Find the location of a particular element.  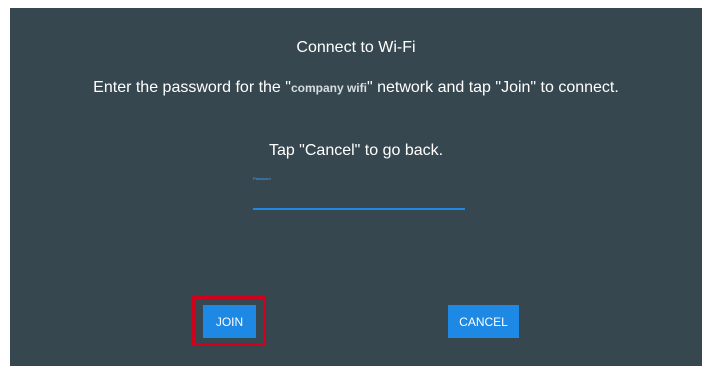

instruction-suffix: " network and tap "Join" to connect. is located at coordinates (492, 87).